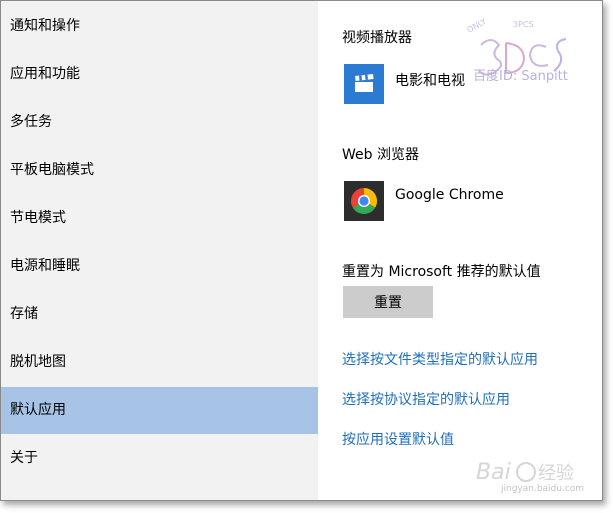 This screenshot has width=613, height=513. What do you see at coordinates (377, 38) in the screenshot?
I see `video-player-heading: 视频播放器` at bounding box center [377, 38].